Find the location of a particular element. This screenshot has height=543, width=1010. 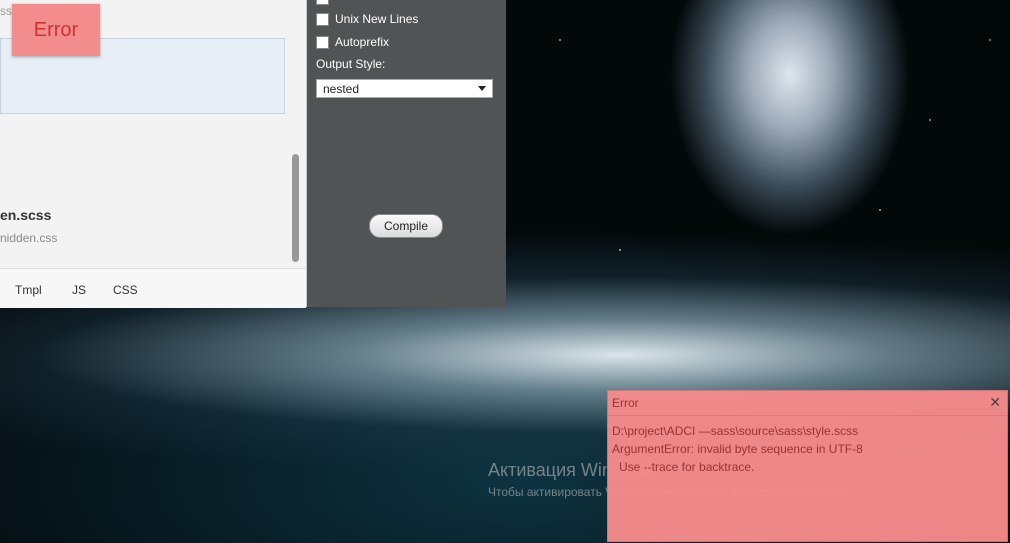

chevron-down-icon is located at coordinates (482, 88).